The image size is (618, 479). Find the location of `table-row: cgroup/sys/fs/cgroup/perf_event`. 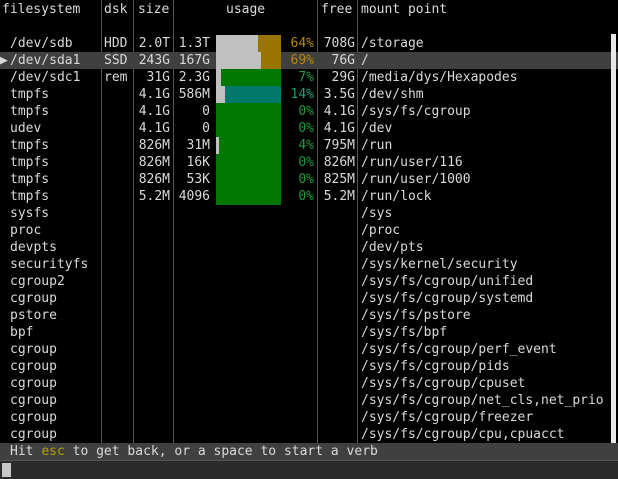

table-row: cgroup/sys/fs/cgroup/perf_event is located at coordinates (309, 349).